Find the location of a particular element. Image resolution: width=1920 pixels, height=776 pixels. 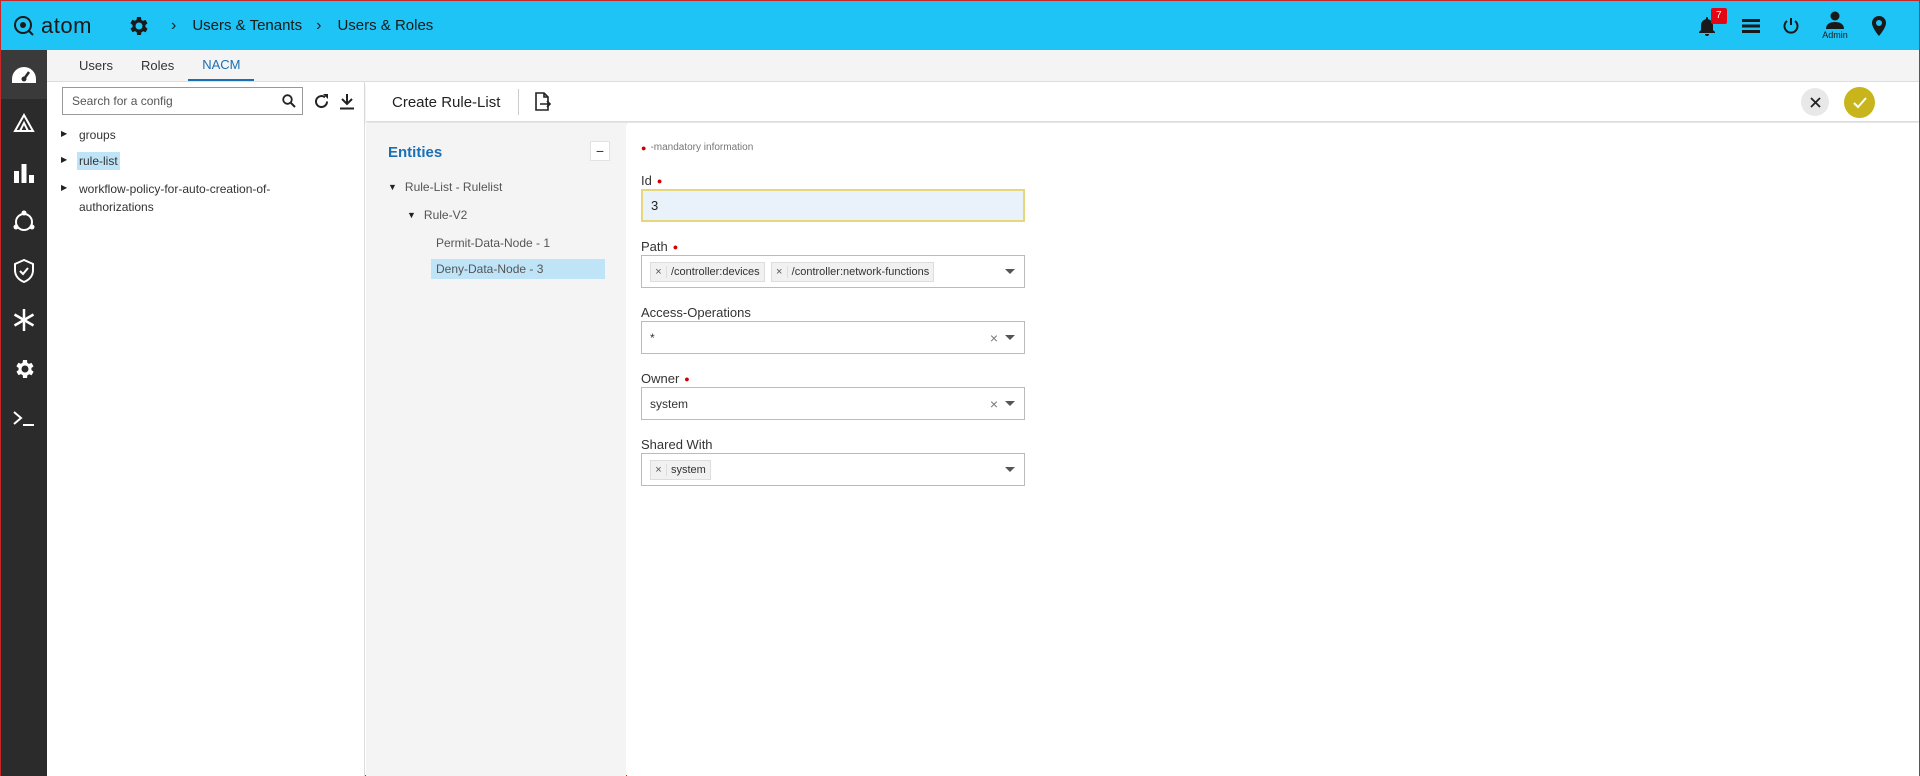

id-input is located at coordinates (833, 205).